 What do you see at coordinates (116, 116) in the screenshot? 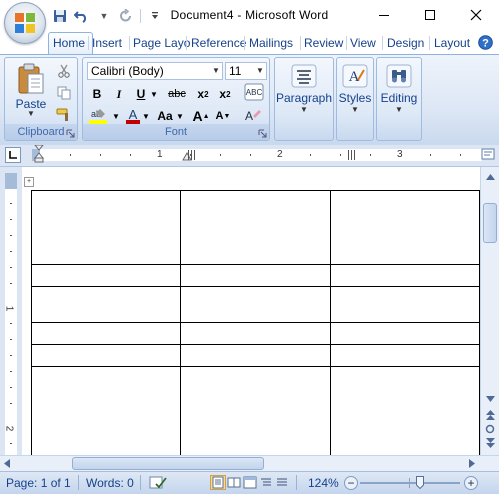
I see `highlight-dropdown-icon: ▼` at bounding box center [116, 116].